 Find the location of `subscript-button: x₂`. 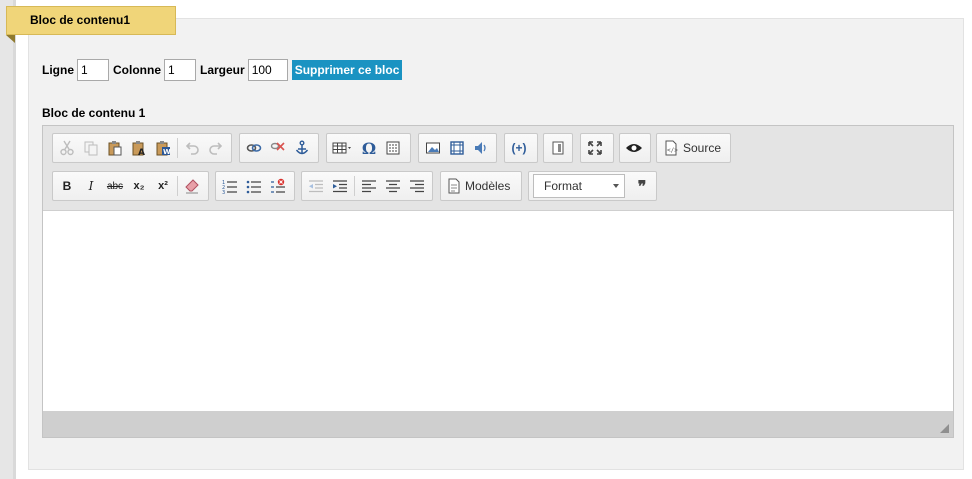

subscript-button: x₂ is located at coordinates (139, 186).